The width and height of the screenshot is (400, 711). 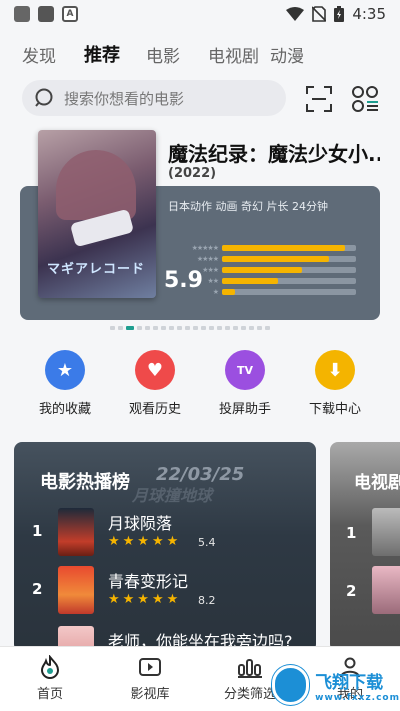 What do you see at coordinates (319, 99) in the screenshot?
I see `scan-icon` at bounding box center [319, 99].